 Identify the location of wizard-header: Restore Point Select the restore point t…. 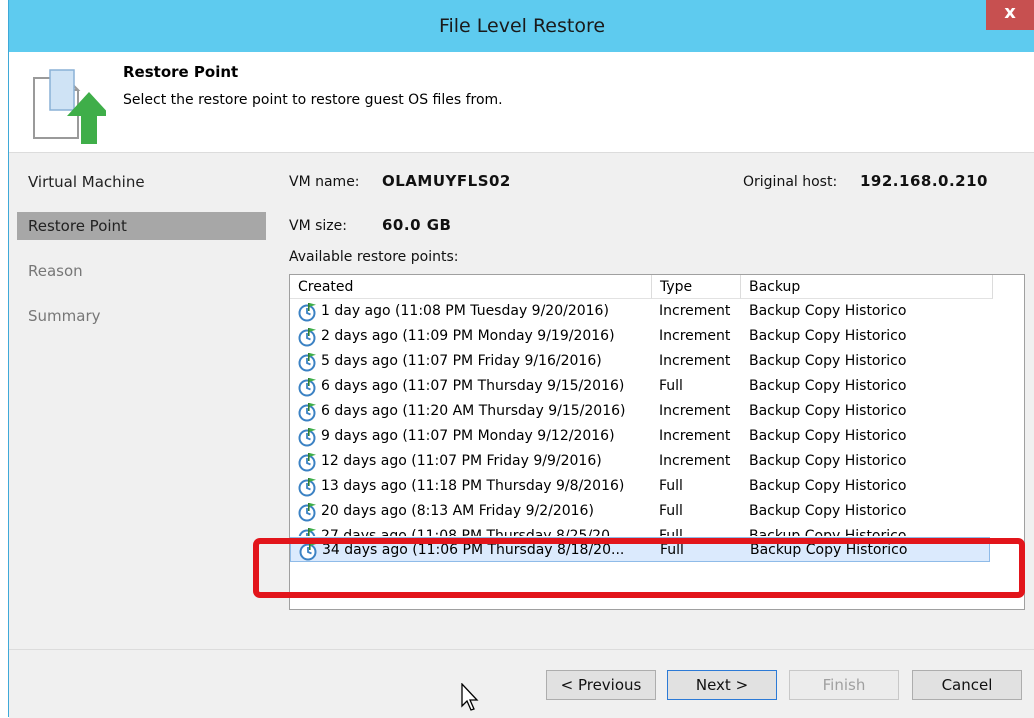
(521, 102).